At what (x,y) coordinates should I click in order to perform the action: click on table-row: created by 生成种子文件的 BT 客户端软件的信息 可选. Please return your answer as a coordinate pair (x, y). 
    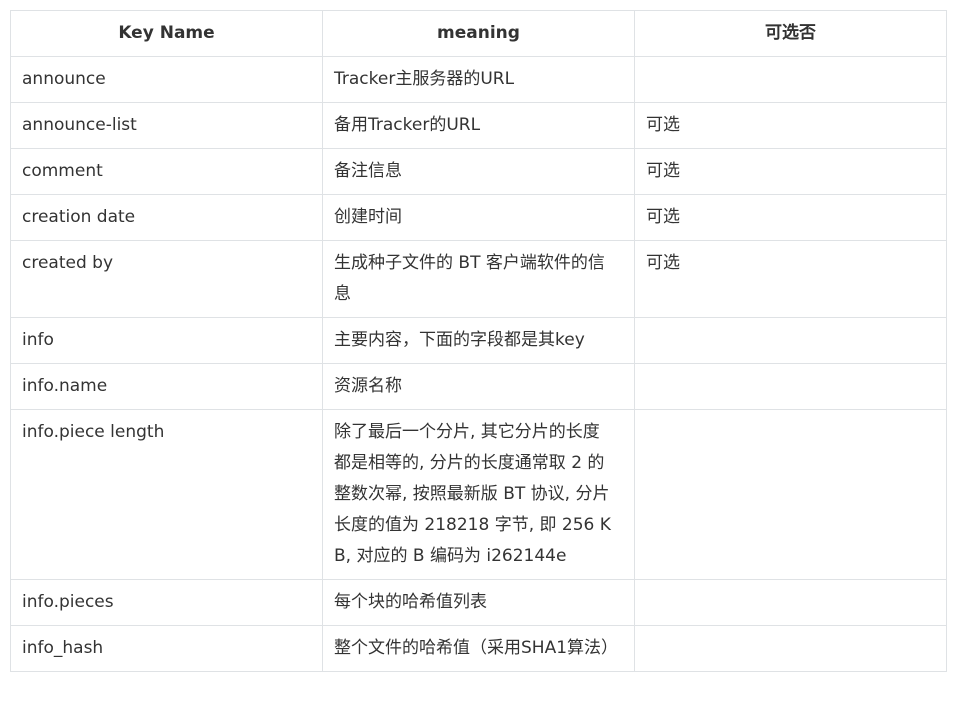
    Looking at the image, I should click on (478, 279).